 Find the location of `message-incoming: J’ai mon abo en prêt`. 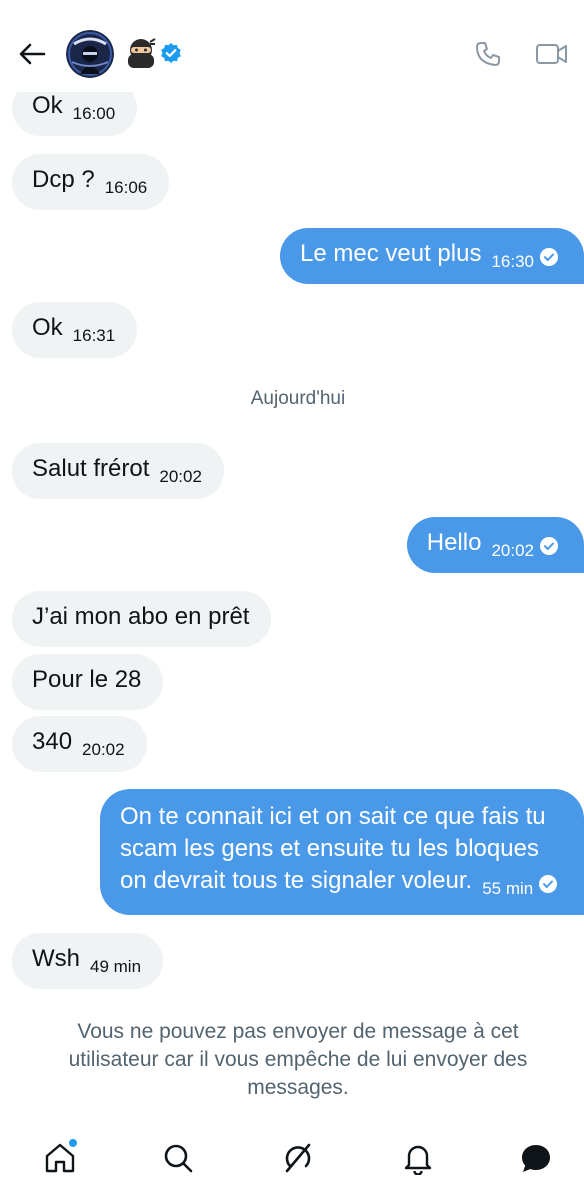

message-incoming: J’ai mon abo en prêt is located at coordinates (142, 619).